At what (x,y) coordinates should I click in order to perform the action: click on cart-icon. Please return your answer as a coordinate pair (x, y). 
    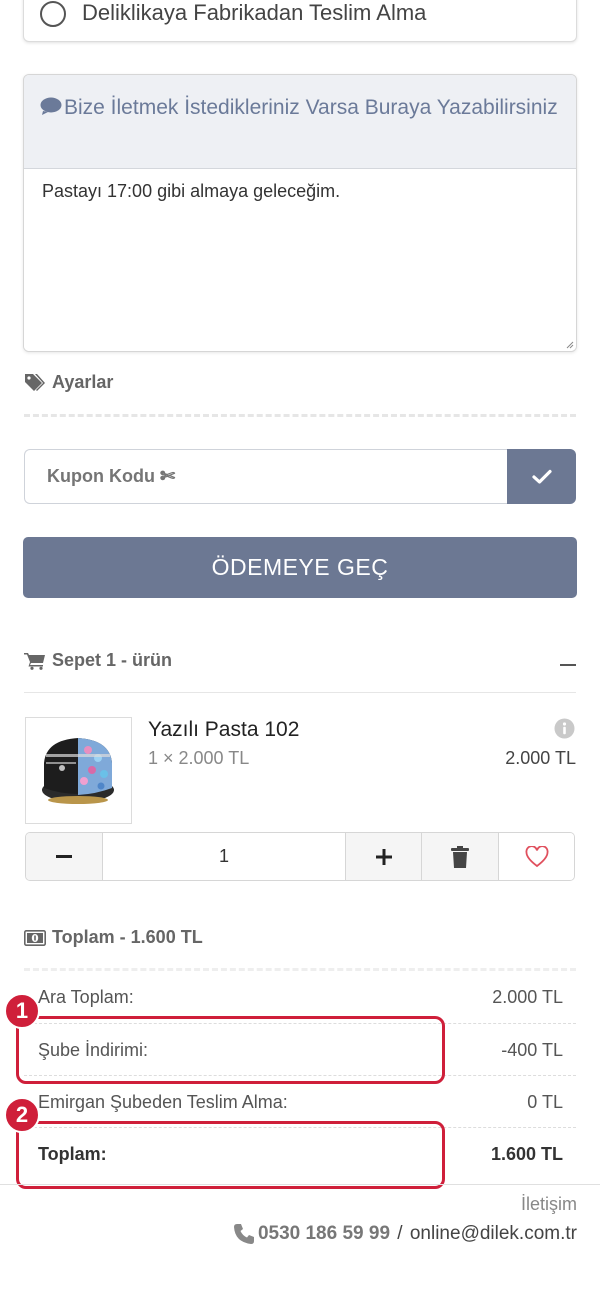
    Looking at the image, I should click on (34, 661).